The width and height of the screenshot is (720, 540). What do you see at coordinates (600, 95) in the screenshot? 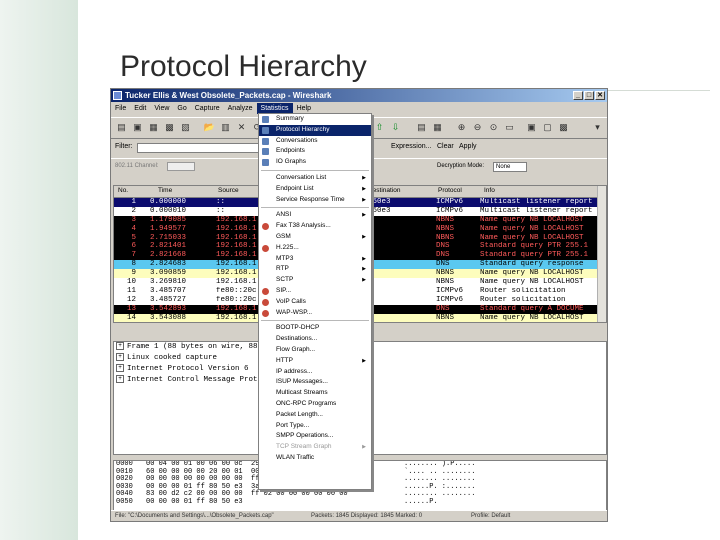
I see `close-button: ✕` at bounding box center [600, 95].